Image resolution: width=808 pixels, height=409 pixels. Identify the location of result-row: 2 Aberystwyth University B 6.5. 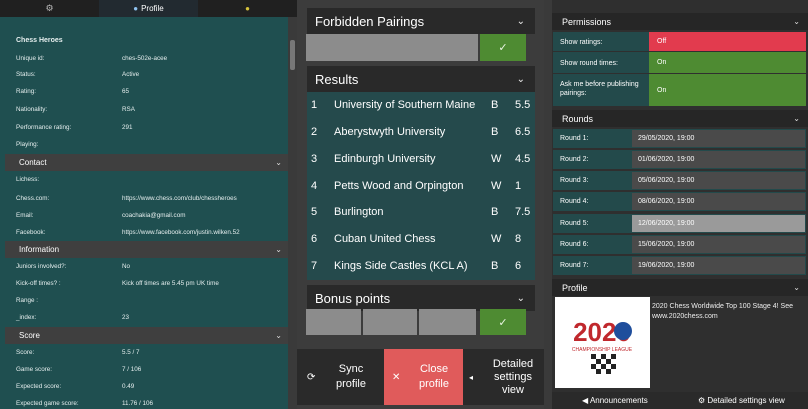
(421, 132).